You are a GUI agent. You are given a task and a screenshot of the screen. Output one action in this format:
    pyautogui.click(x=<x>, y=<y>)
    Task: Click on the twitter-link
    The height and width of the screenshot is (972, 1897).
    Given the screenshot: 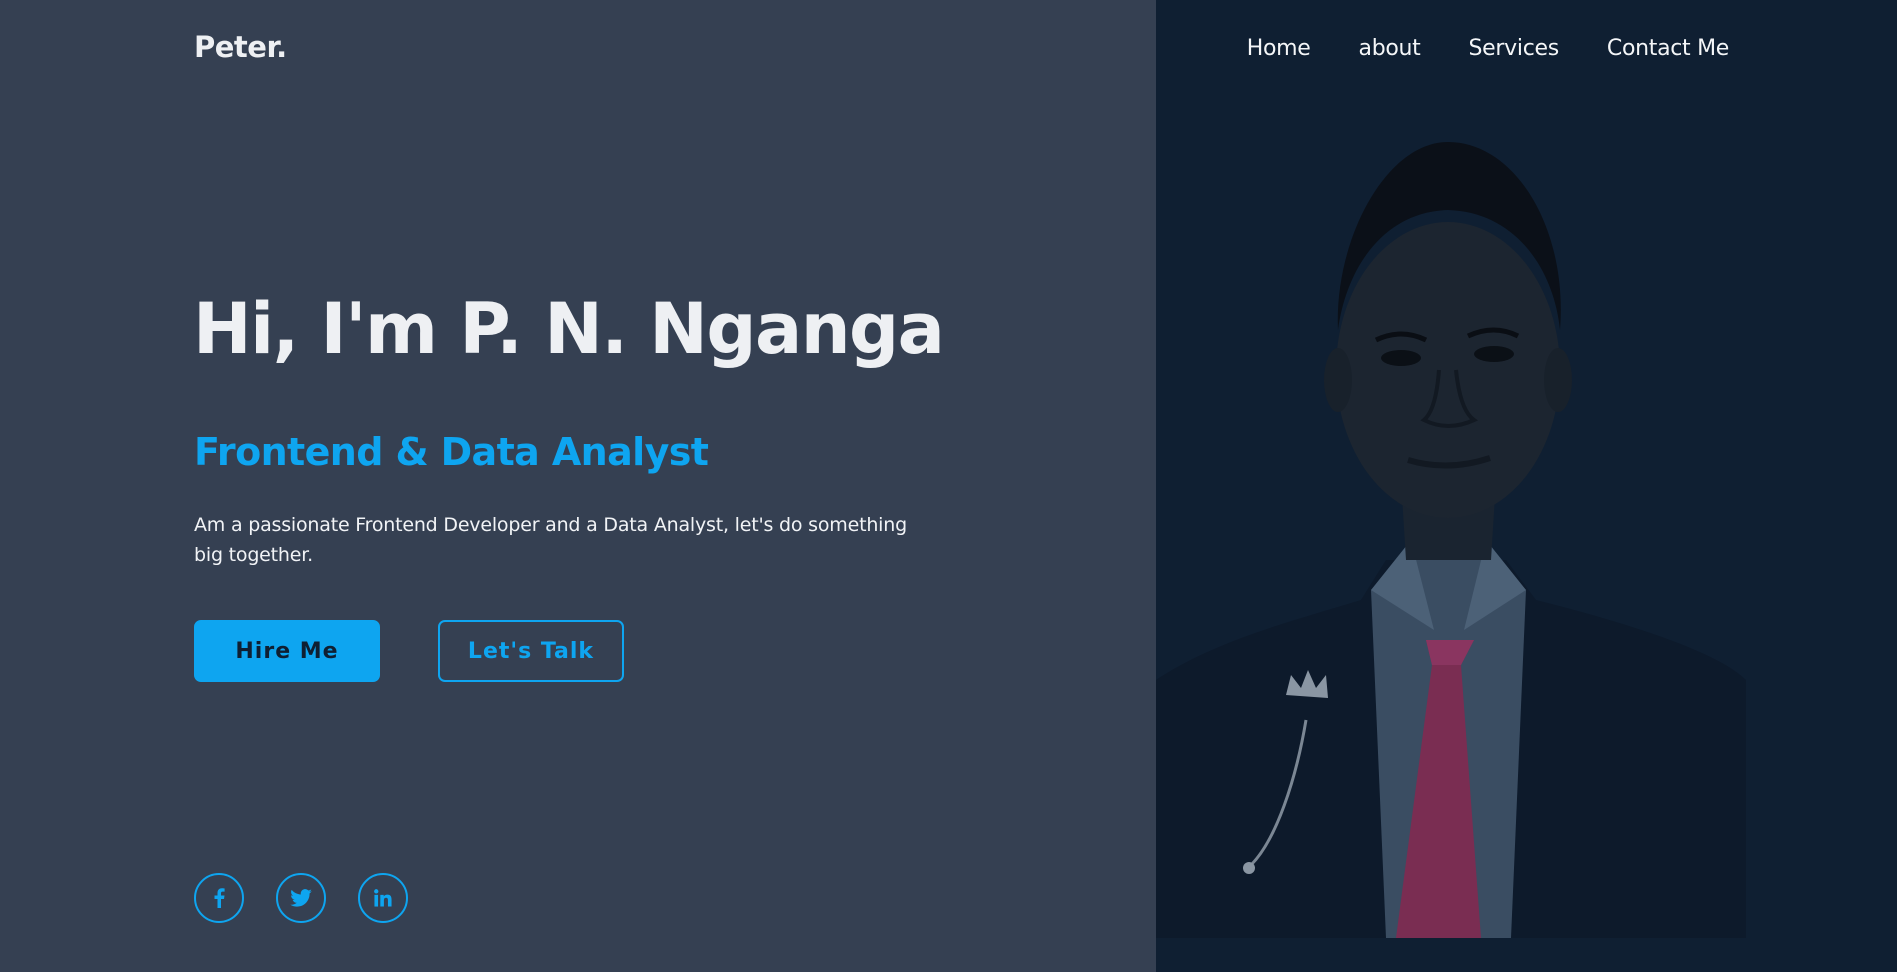 What is the action you would take?
    pyautogui.click(x=301, y=898)
    